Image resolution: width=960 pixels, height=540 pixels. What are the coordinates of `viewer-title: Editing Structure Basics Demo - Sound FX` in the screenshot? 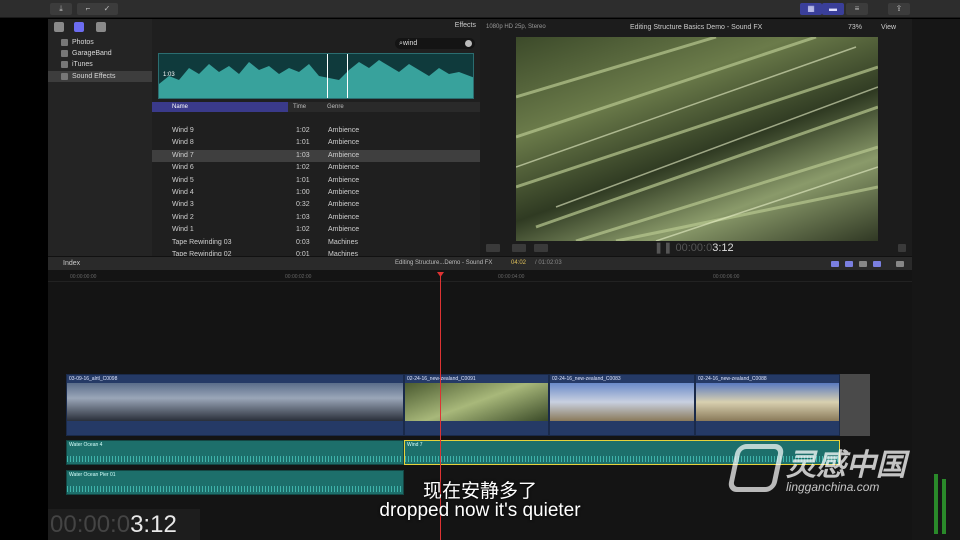 It's located at (696, 27).